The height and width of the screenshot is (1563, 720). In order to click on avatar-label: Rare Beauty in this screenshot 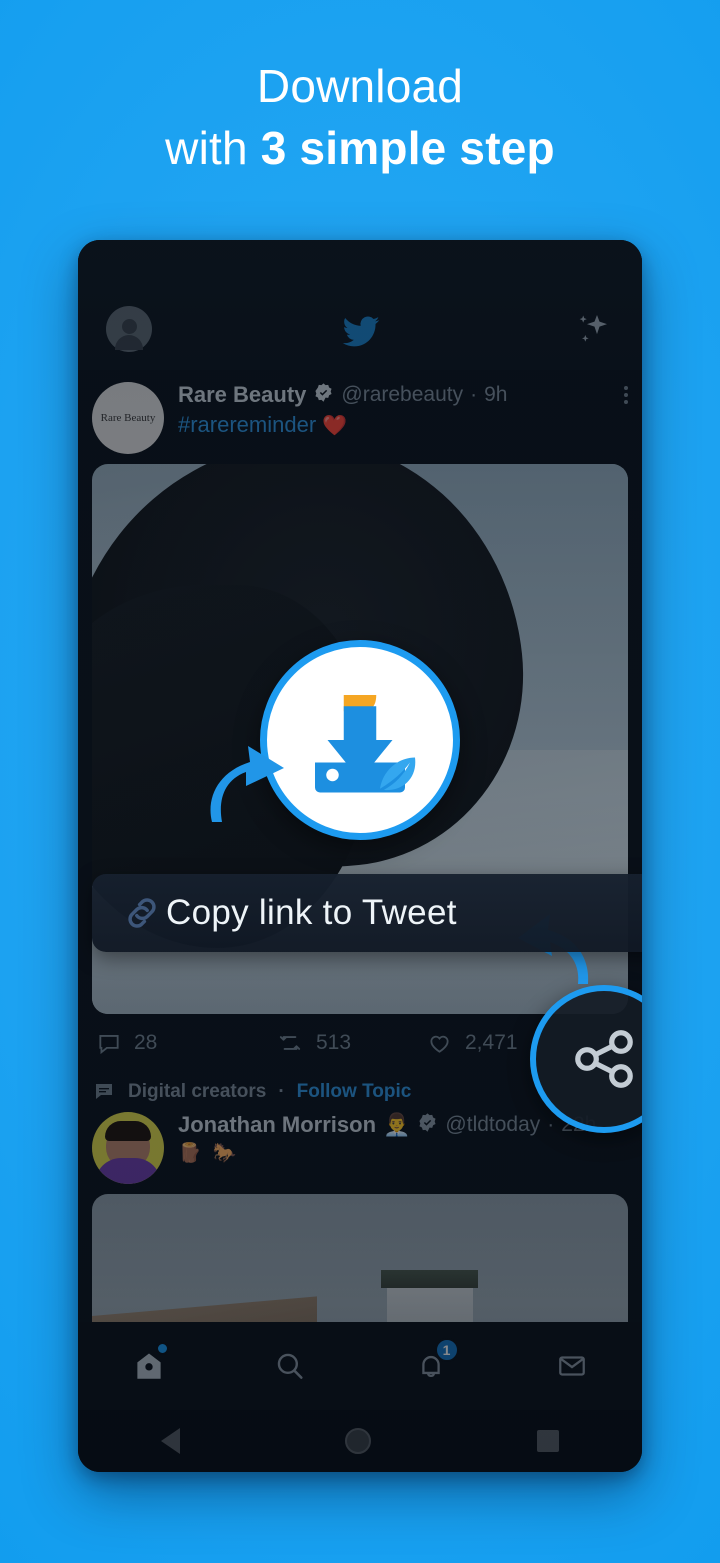, I will do `click(128, 418)`.